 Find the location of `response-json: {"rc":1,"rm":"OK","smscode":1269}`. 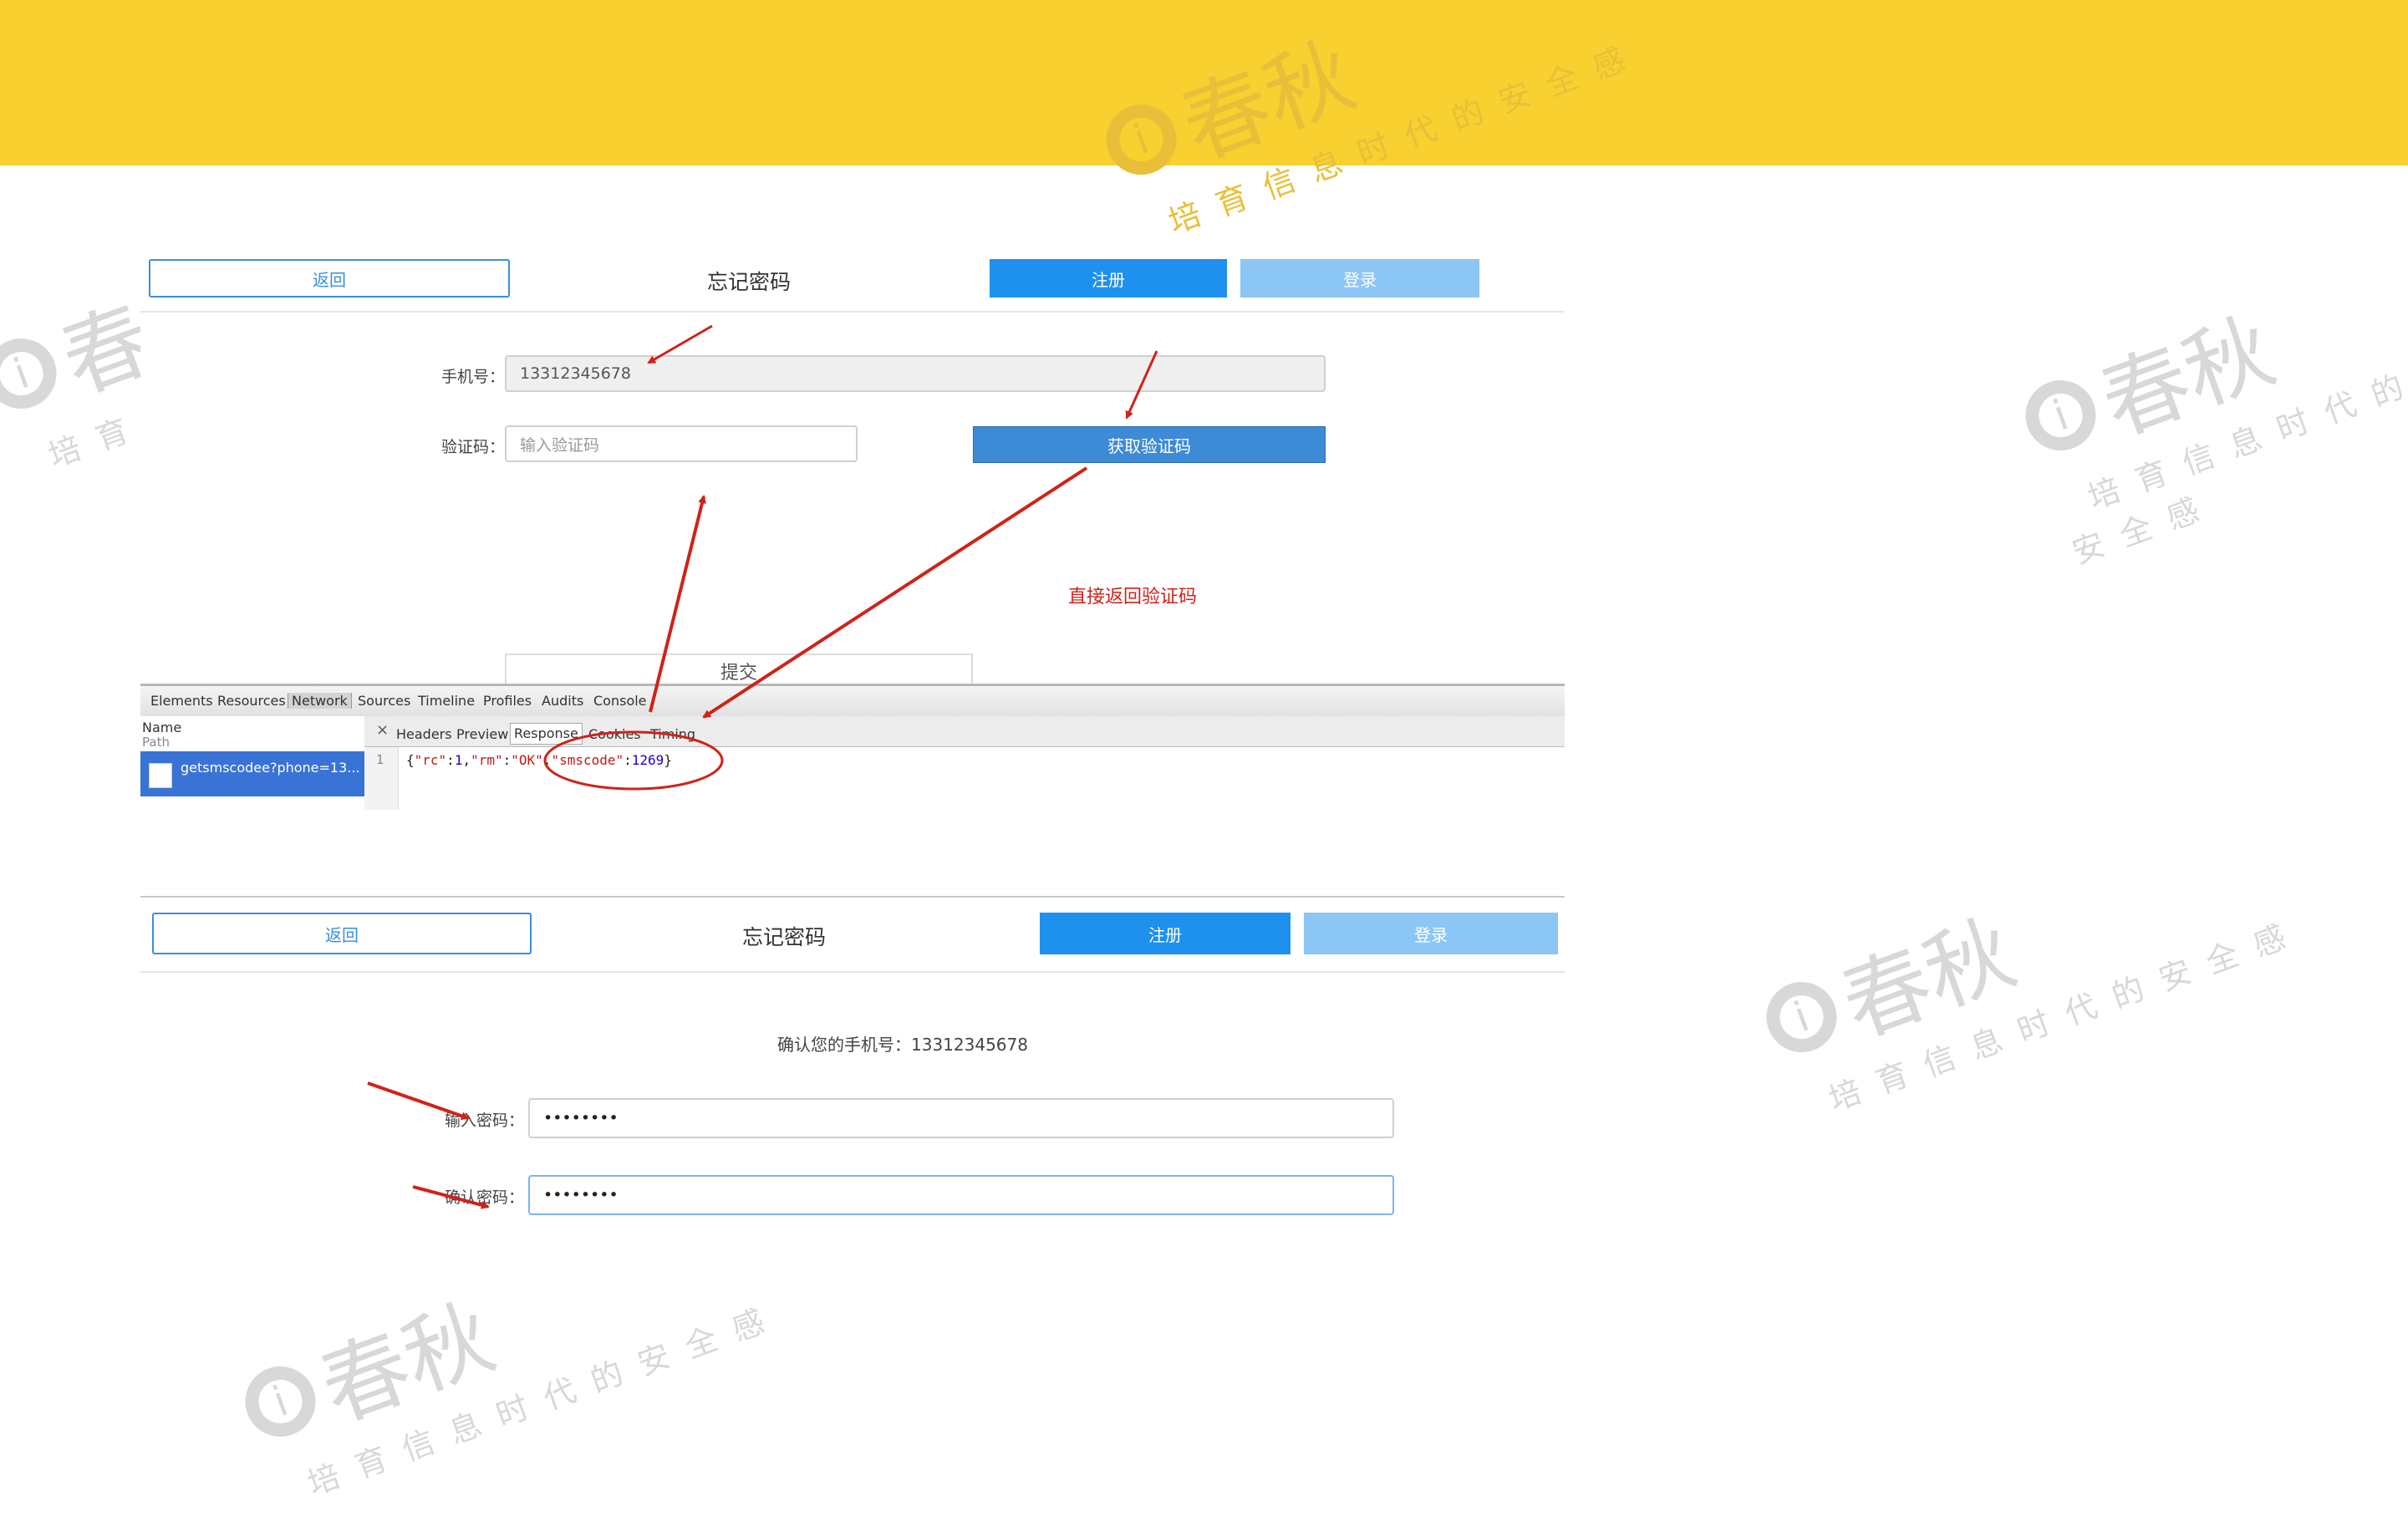

response-json: {"rc":1,"rm":"OK","smscode":1269} is located at coordinates (539, 760).